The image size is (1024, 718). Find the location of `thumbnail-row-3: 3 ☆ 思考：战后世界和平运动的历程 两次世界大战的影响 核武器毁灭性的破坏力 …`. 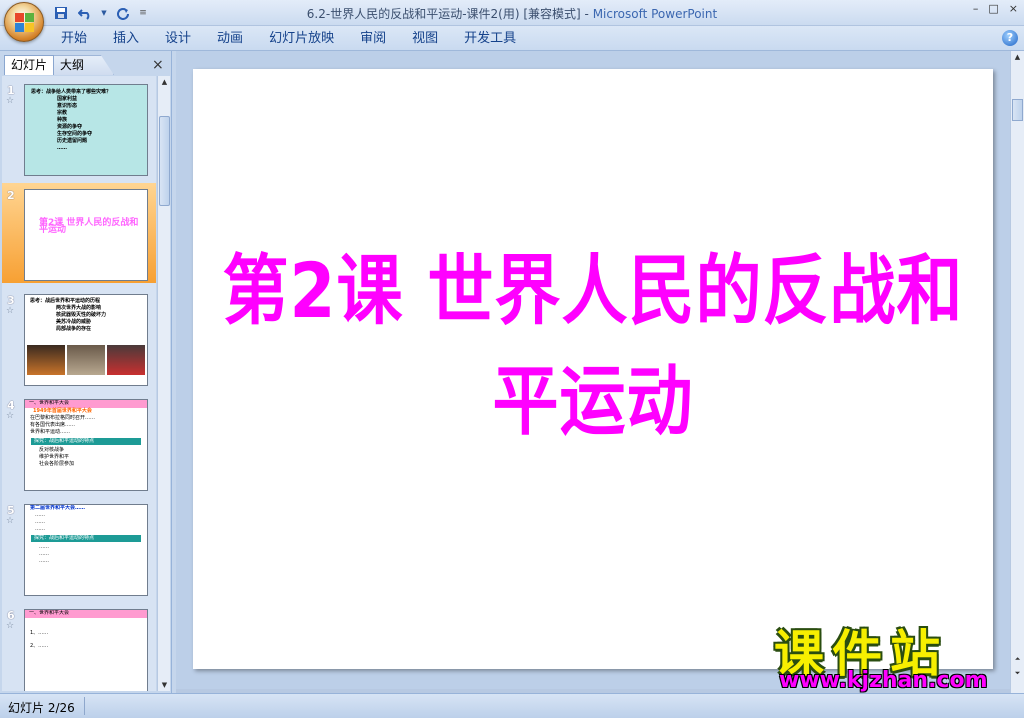

thumbnail-row-3: 3 ☆ 思考：战后世界和平运动的历程 两次世界大战的影响 核武器毁灭性的破坏力 … is located at coordinates (79, 338).